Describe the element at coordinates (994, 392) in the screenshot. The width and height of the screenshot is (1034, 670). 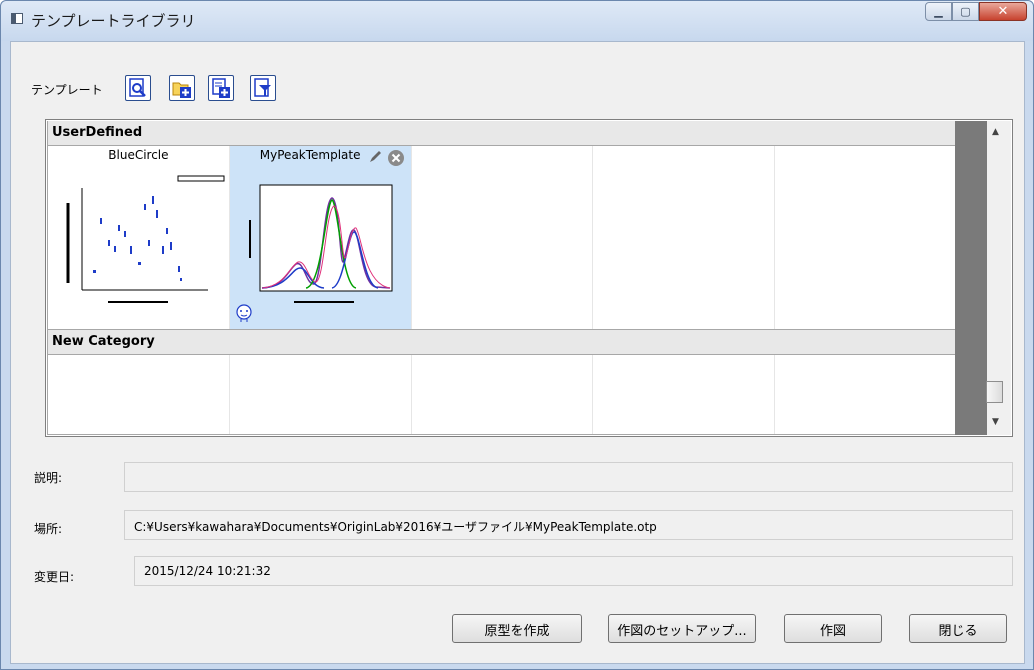
I see `scroll-thumb` at that location.